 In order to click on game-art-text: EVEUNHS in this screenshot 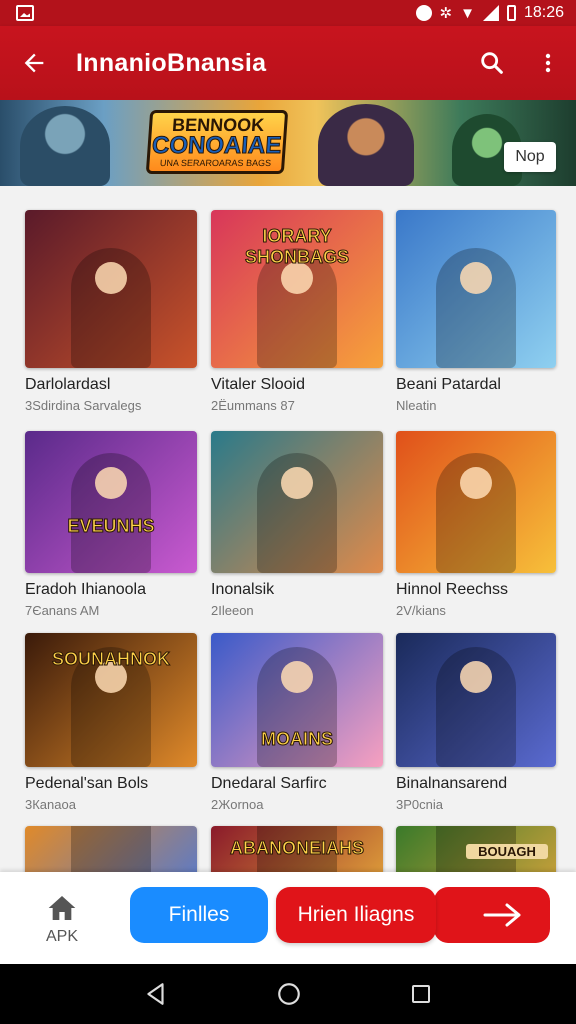, I will do `click(111, 526)`.